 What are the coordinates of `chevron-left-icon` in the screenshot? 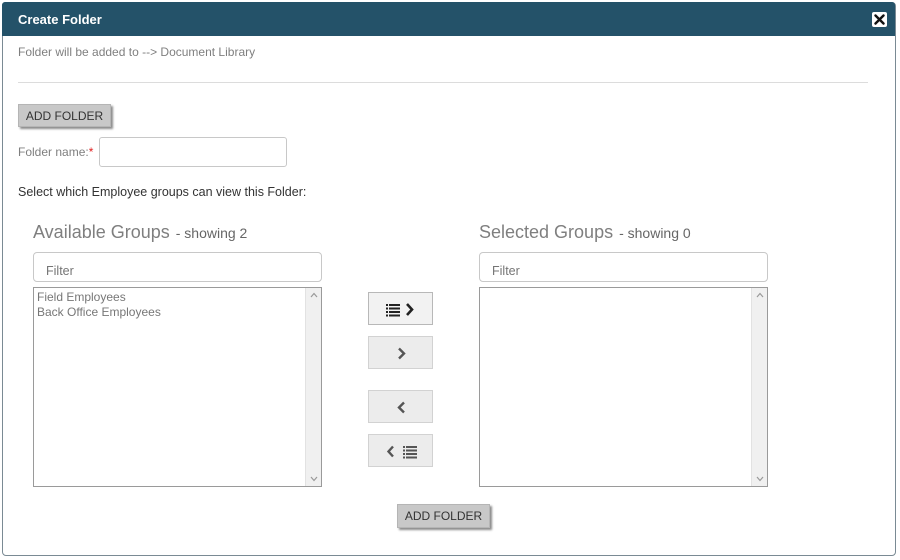 It's located at (401, 407).